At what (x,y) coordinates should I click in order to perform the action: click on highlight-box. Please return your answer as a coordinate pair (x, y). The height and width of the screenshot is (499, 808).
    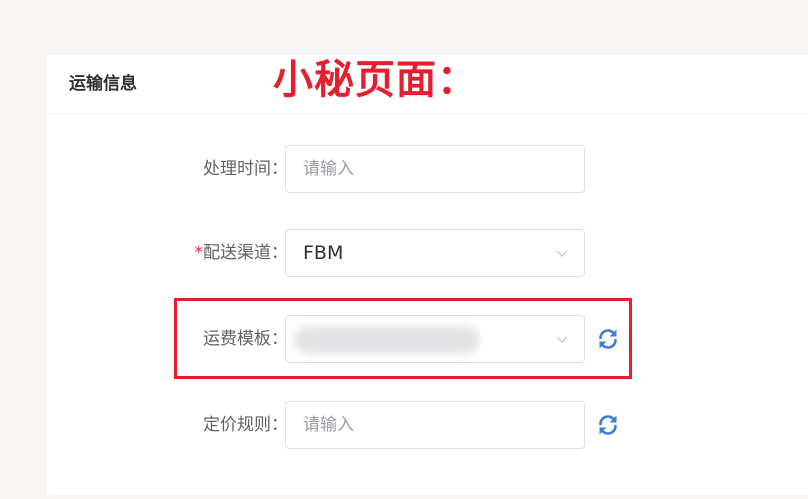
    Looking at the image, I should click on (403, 338).